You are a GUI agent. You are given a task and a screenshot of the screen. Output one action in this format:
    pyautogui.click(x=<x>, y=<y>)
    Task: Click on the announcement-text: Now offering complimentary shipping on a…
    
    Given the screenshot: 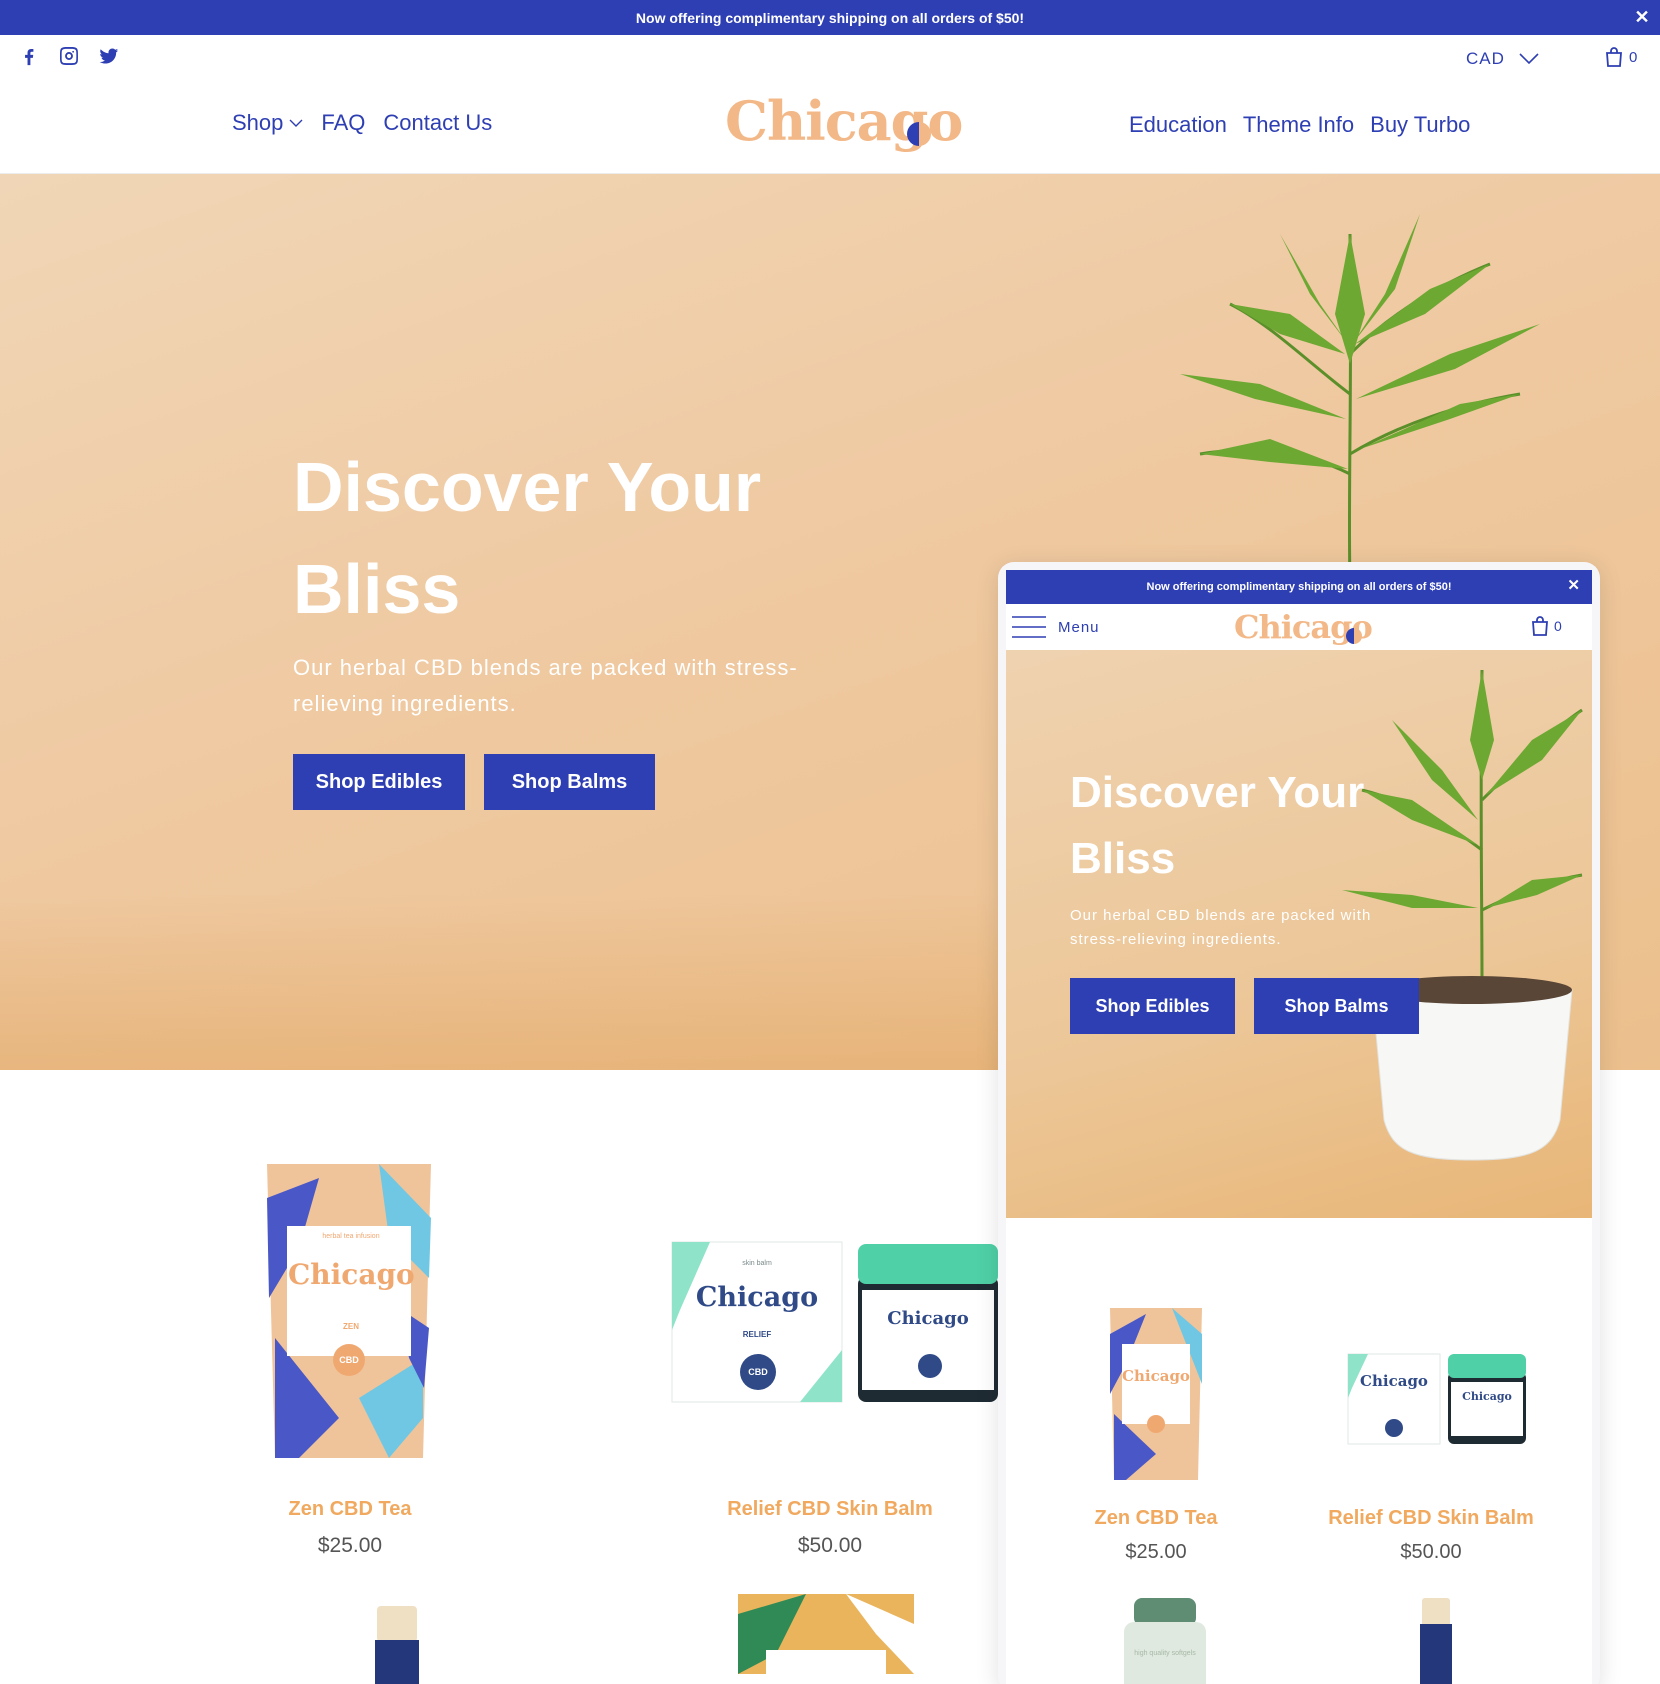 What is the action you would take?
    pyautogui.click(x=830, y=17)
    